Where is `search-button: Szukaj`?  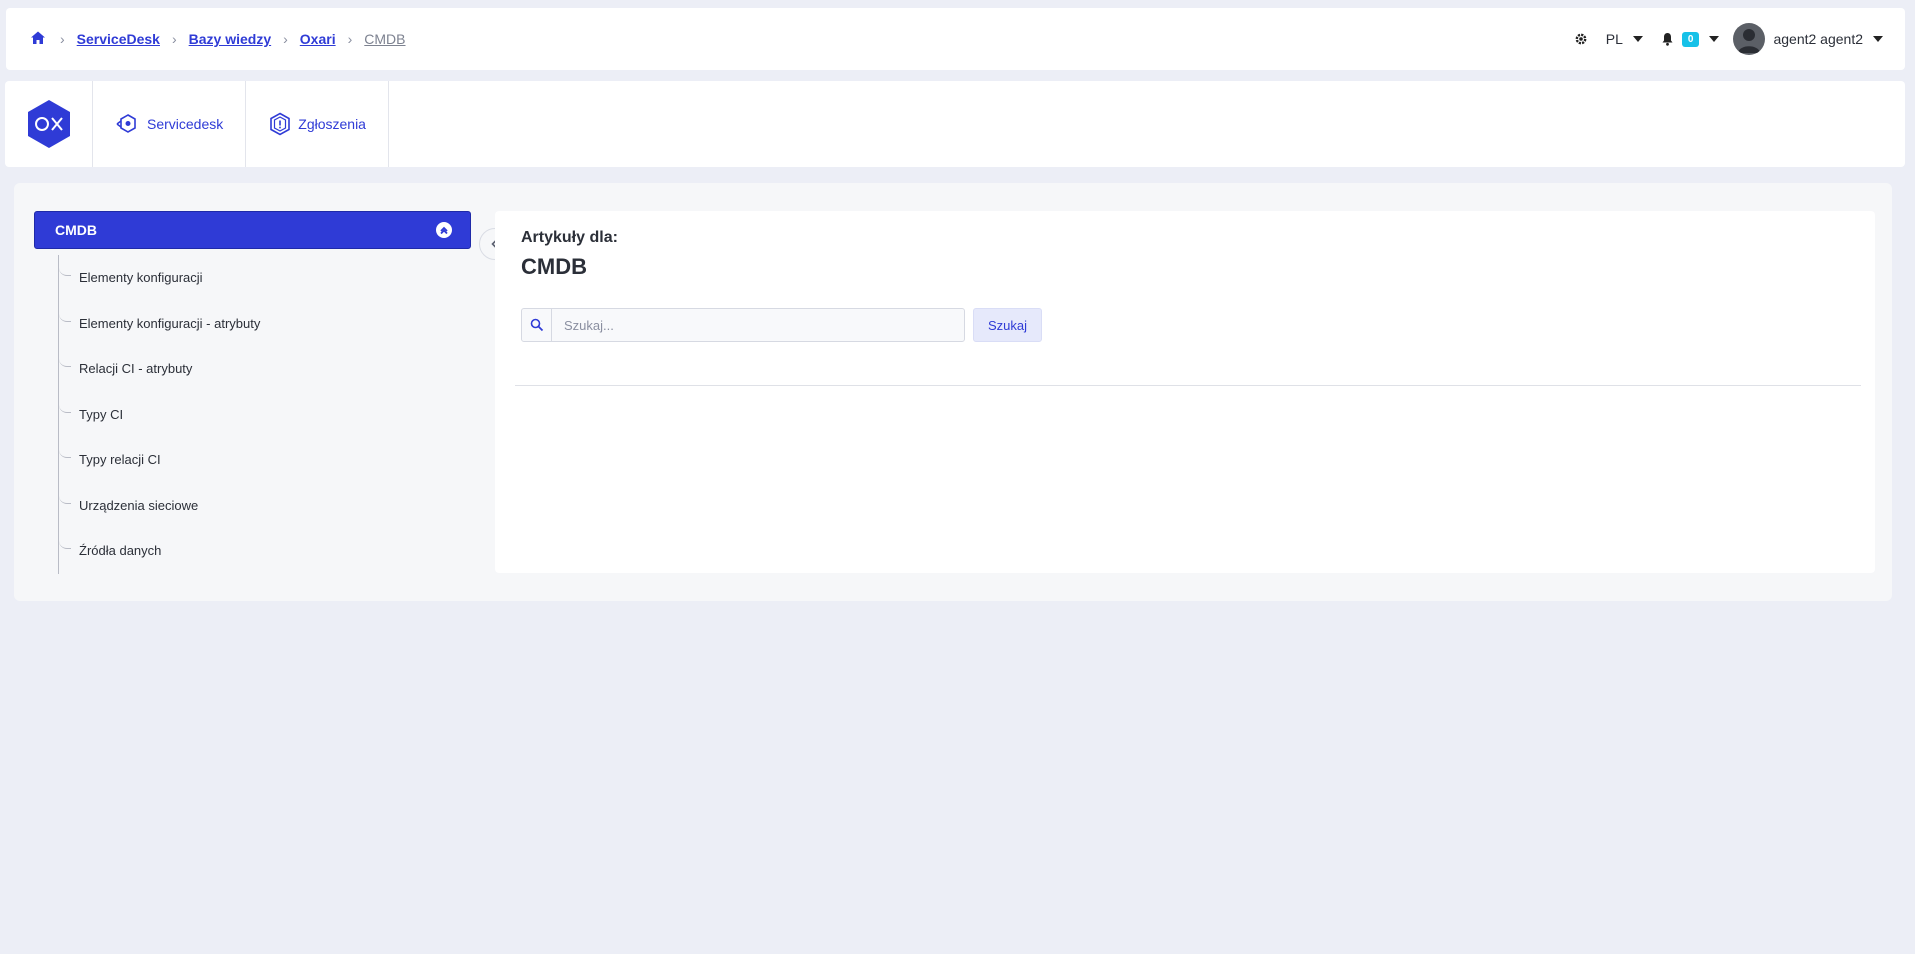
search-button: Szukaj is located at coordinates (1008, 325).